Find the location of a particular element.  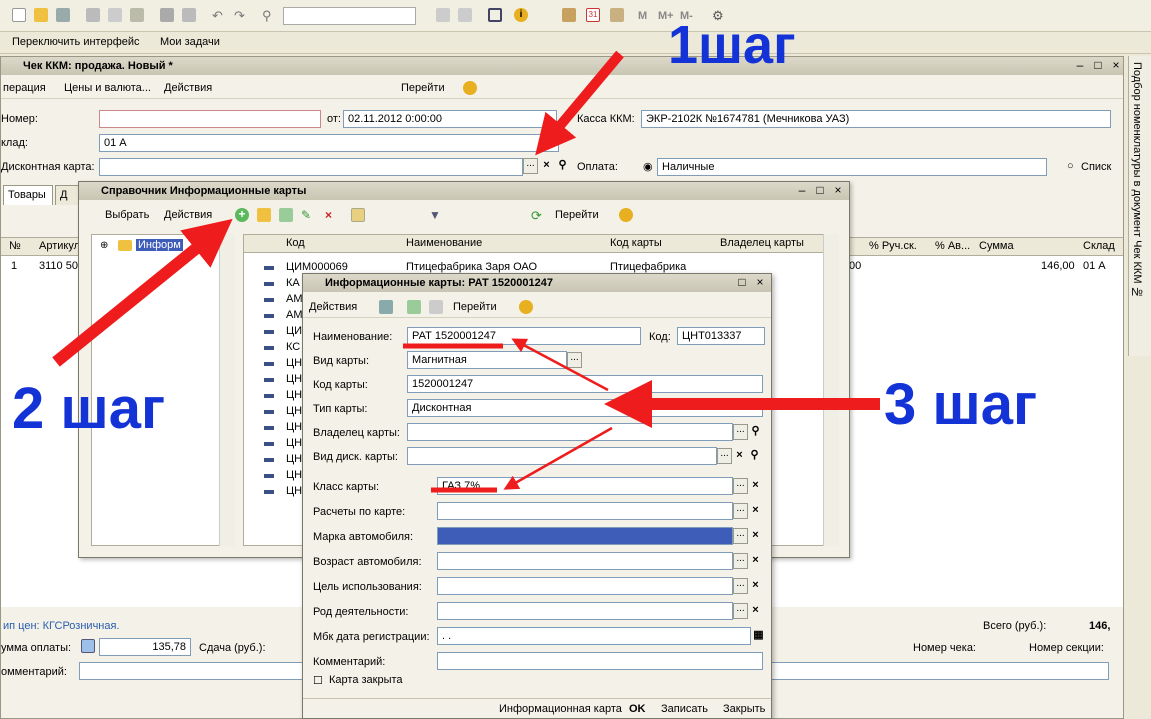

close-button: × is located at coordinates (1116, 66).